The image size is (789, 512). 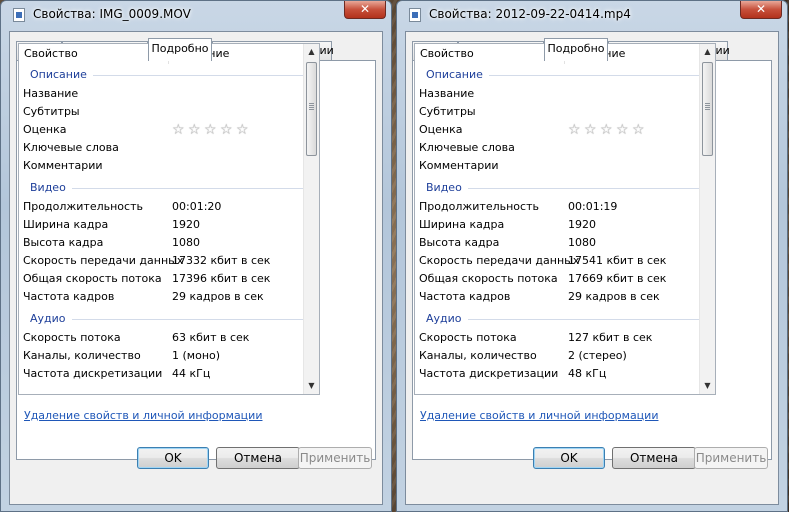 What do you see at coordinates (557, 374) in the screenshot?
I see `property-row: Частота дискретизации 48 кГц` at bounding box center [557, 374].